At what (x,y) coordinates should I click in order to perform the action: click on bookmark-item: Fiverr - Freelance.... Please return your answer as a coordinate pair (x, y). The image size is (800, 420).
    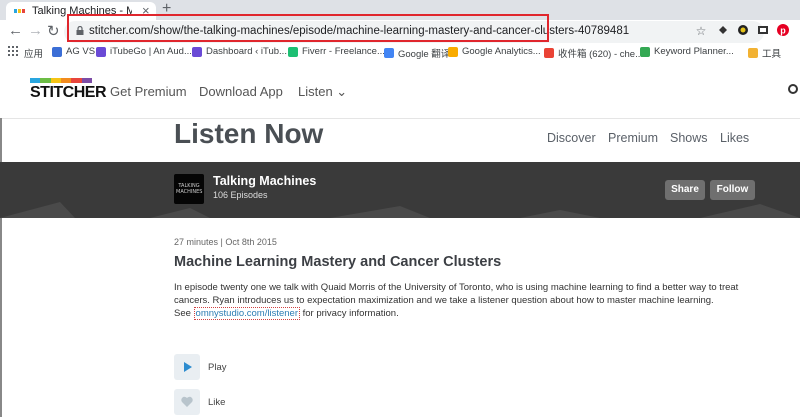
    Looking at the image, I should click on (336, 51).